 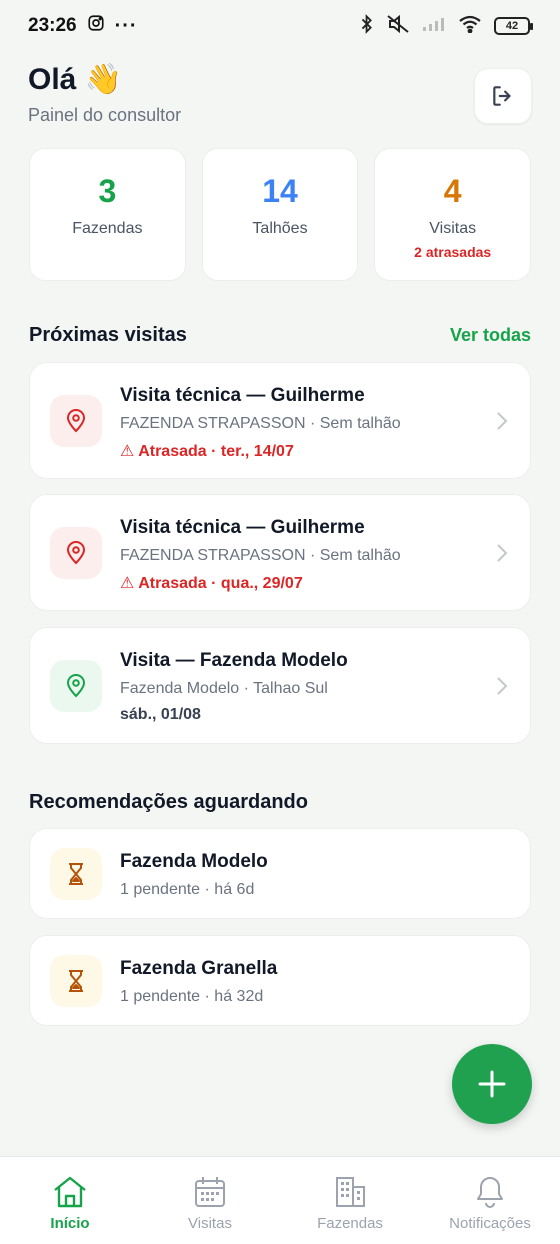 I want to click on recommendation-card: Fazenda Granella 1 pendente · há 32d, so click(x=280, y=980).